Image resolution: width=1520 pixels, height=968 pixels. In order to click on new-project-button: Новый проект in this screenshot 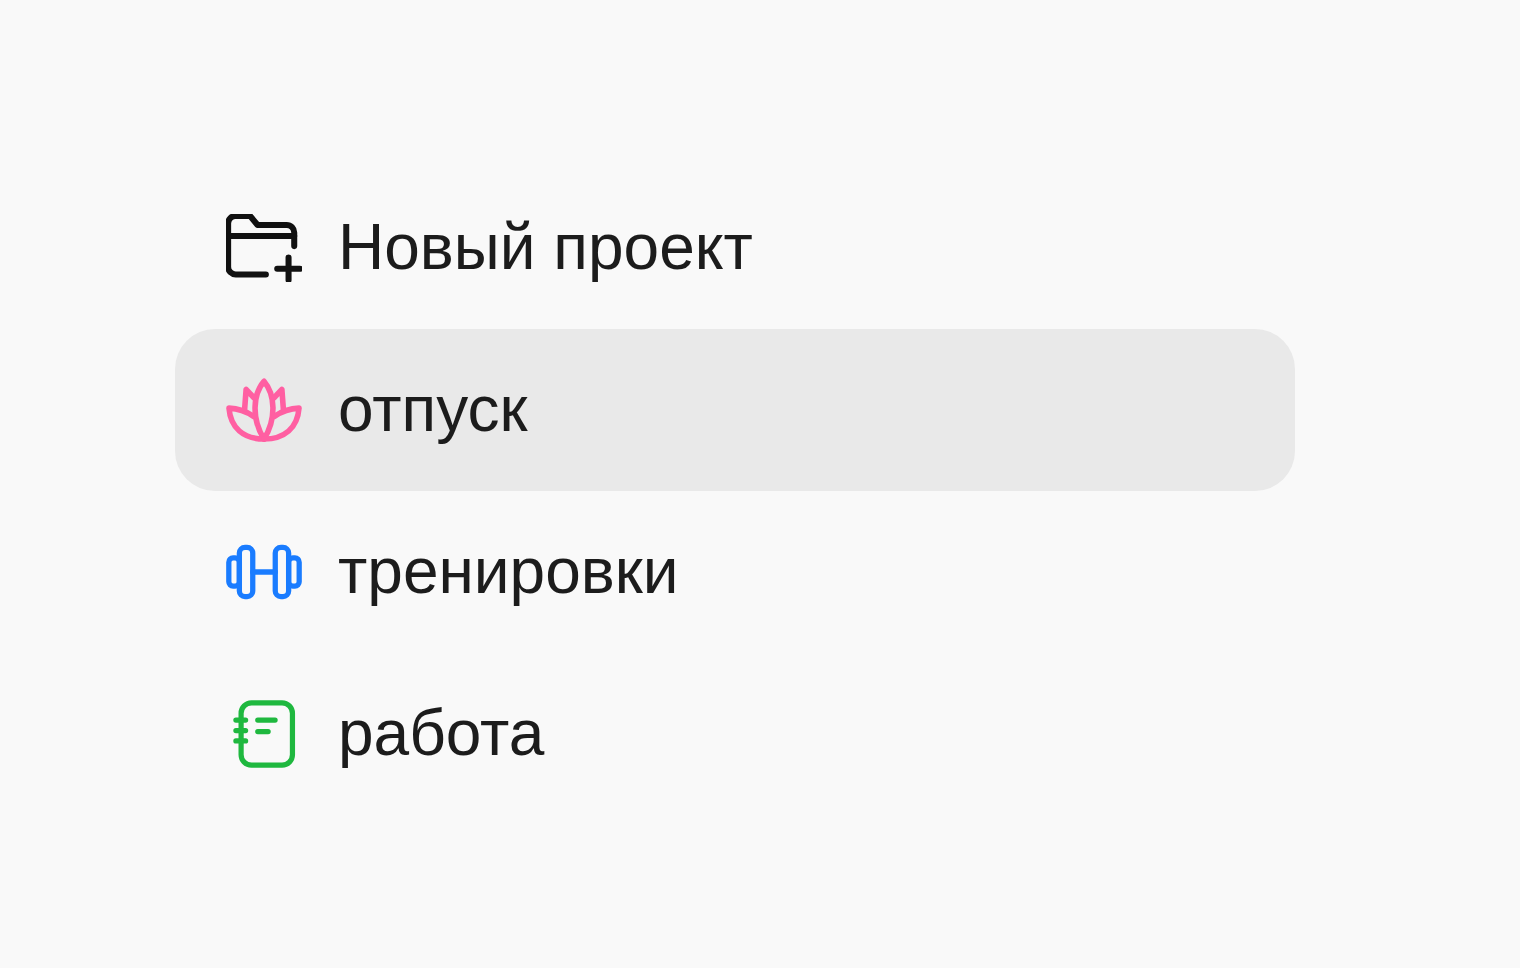, I will do `click(735, 248)`.